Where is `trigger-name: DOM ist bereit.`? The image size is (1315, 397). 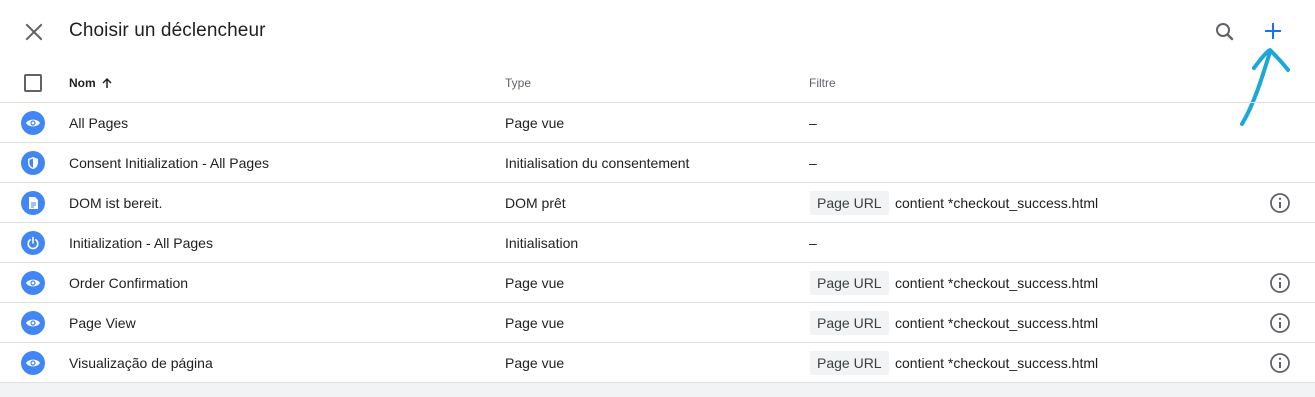
trigger-name: DOM ist bereit. is located at coordinates (116, 203).